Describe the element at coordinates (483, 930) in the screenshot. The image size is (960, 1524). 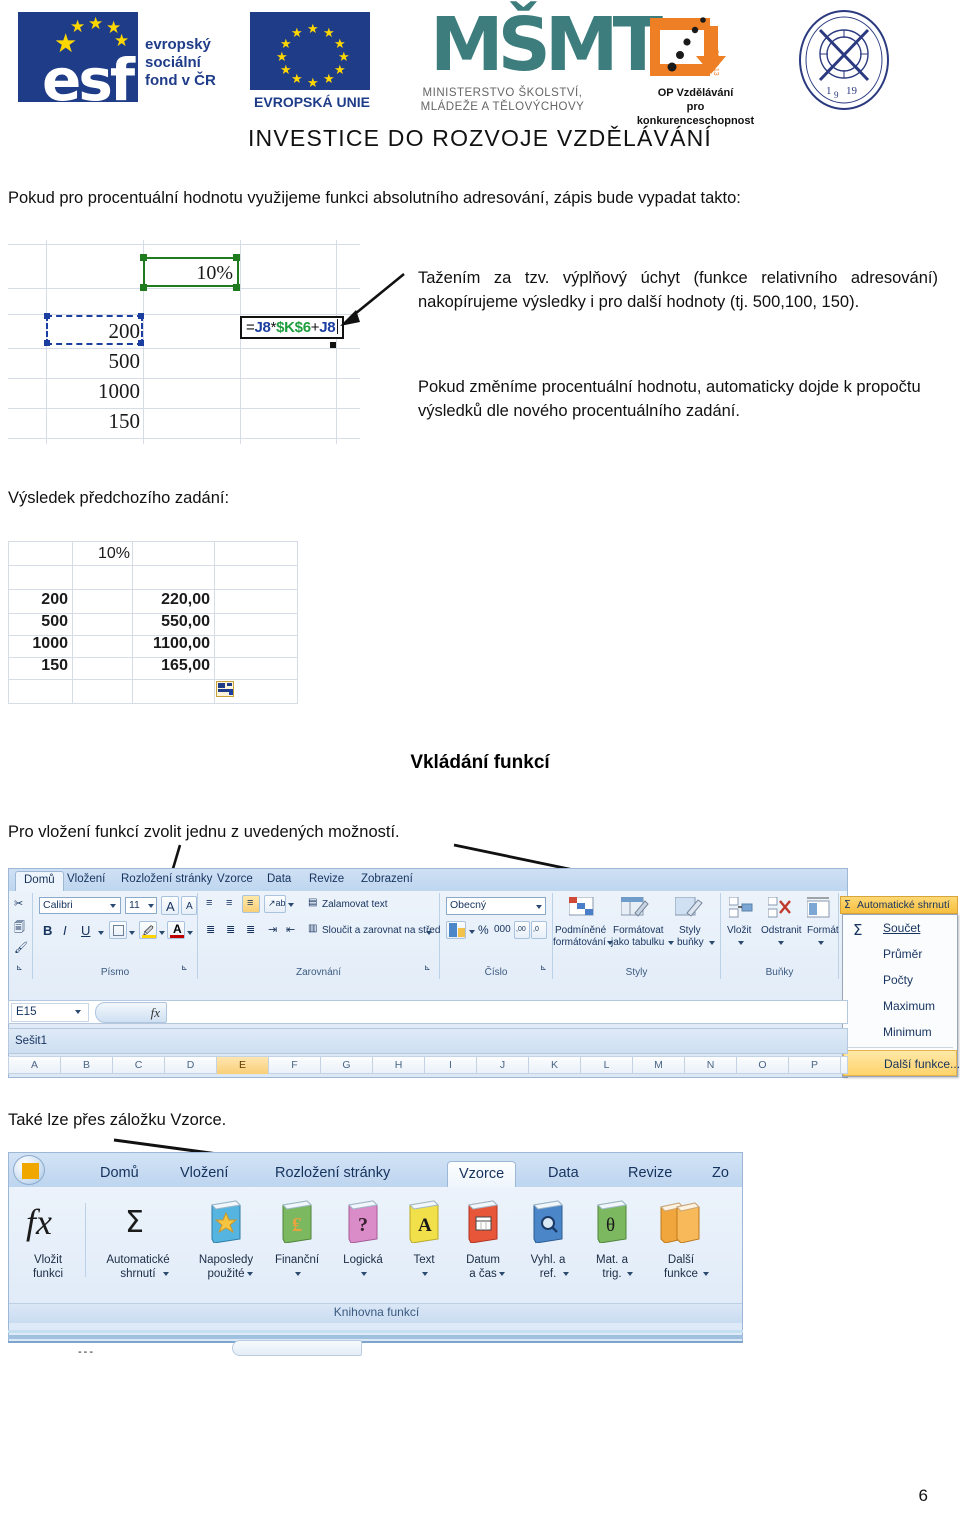
I see `percent-style-button: %` at that location.